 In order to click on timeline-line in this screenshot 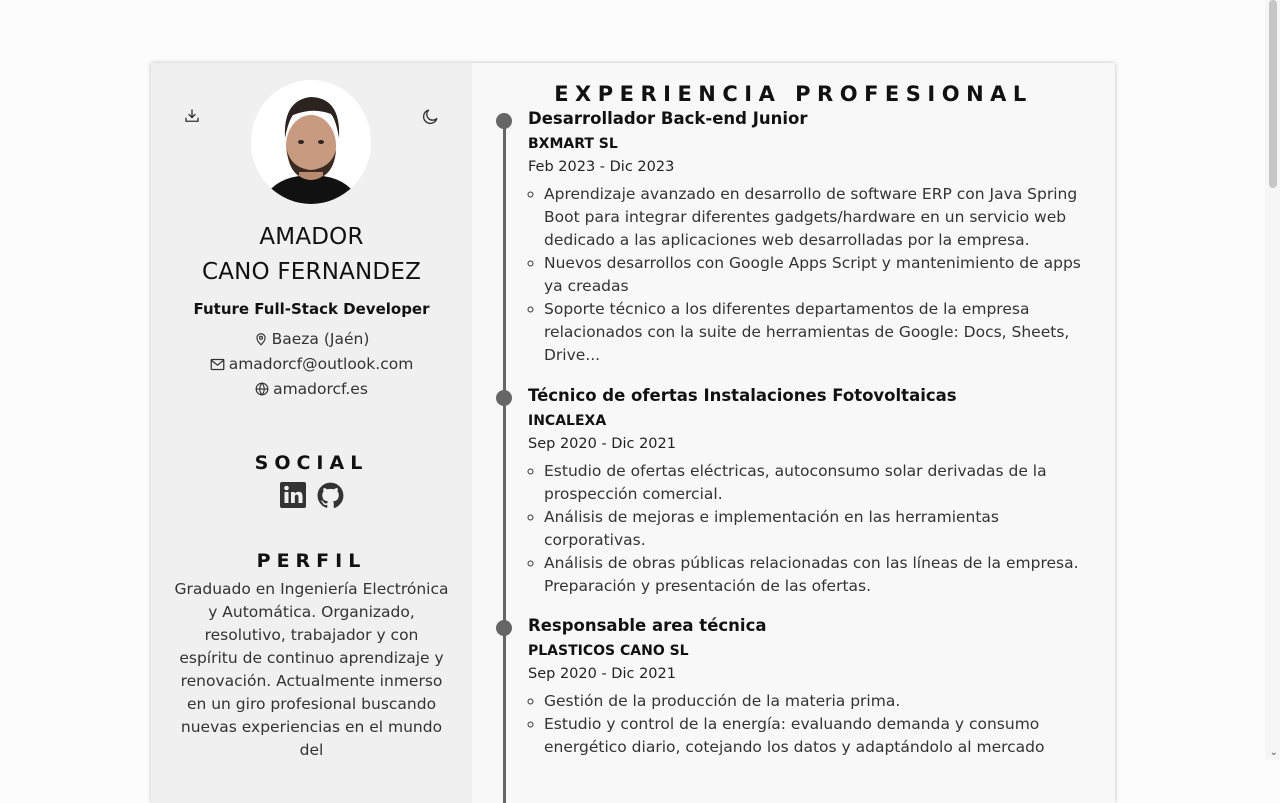, I will do `click(504, 461)`.